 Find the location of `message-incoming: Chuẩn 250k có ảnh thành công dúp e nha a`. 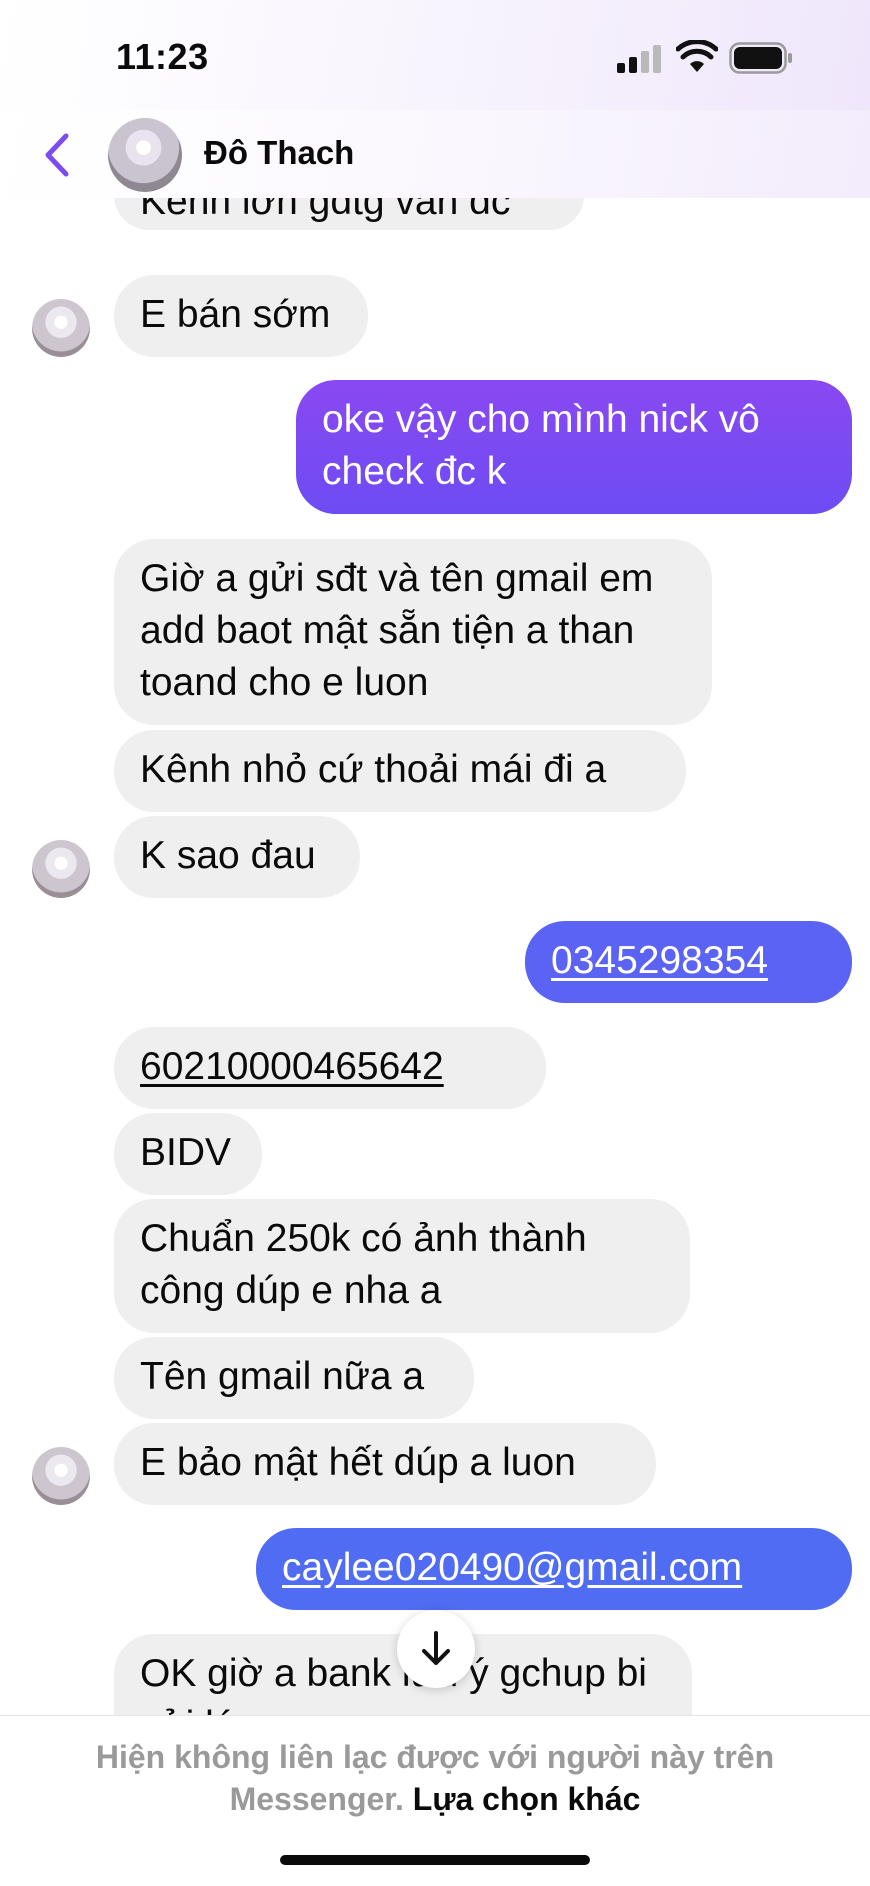

message-incoming: Chuẩn 250k có ảnh thành công dúp e nha a is located at coordinates (402, 1266).